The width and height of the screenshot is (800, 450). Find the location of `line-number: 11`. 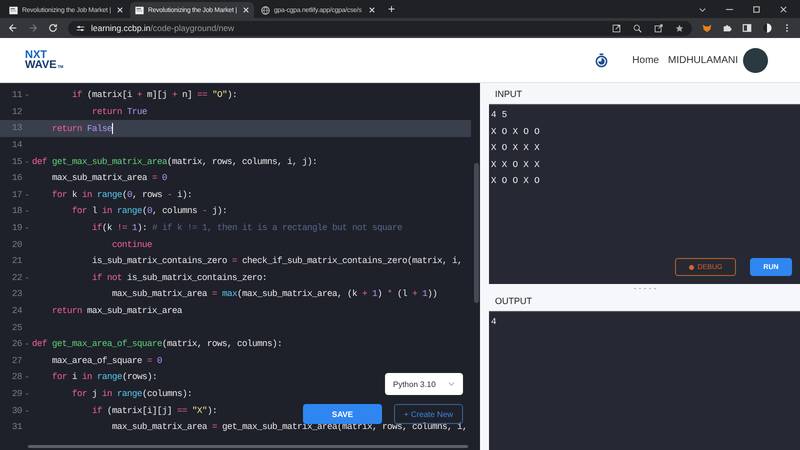

line-number: 11 is located at coordinates (16, 95).